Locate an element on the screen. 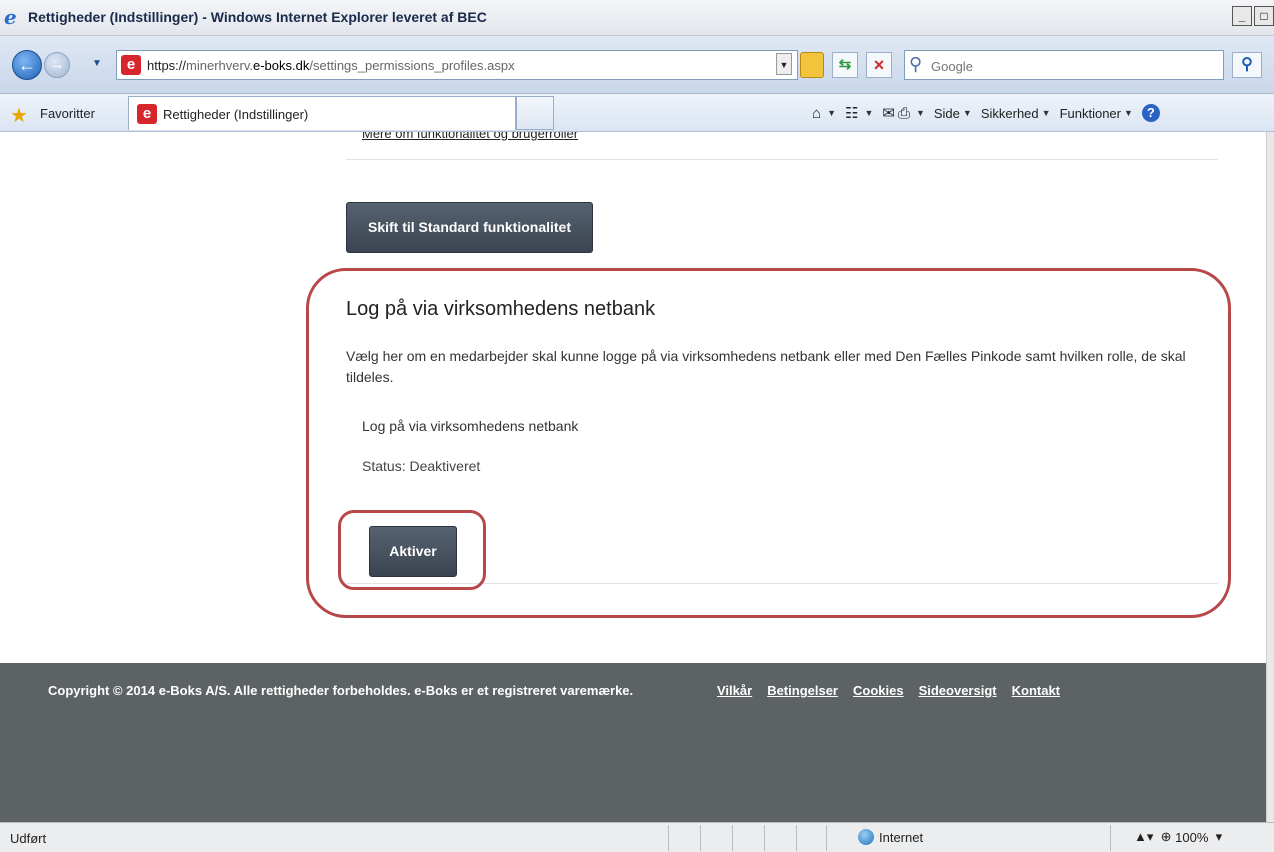 Image resolution: width=1274 pixels, height=852 pixels. home-dropdown-icon: ▼ is located at coordinates (831, 113).